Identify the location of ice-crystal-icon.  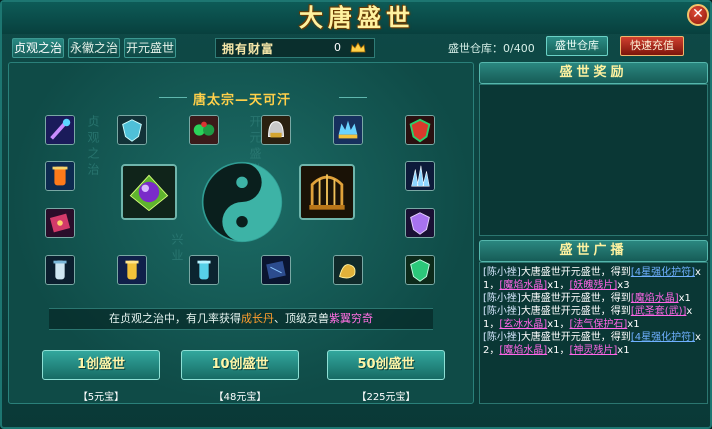
(420, 176).